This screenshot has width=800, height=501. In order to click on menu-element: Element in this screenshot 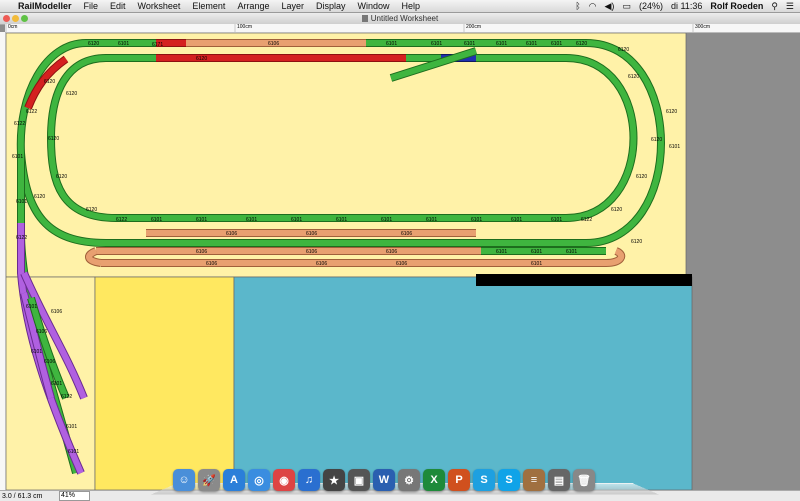, I will do `click(208, 6)`.